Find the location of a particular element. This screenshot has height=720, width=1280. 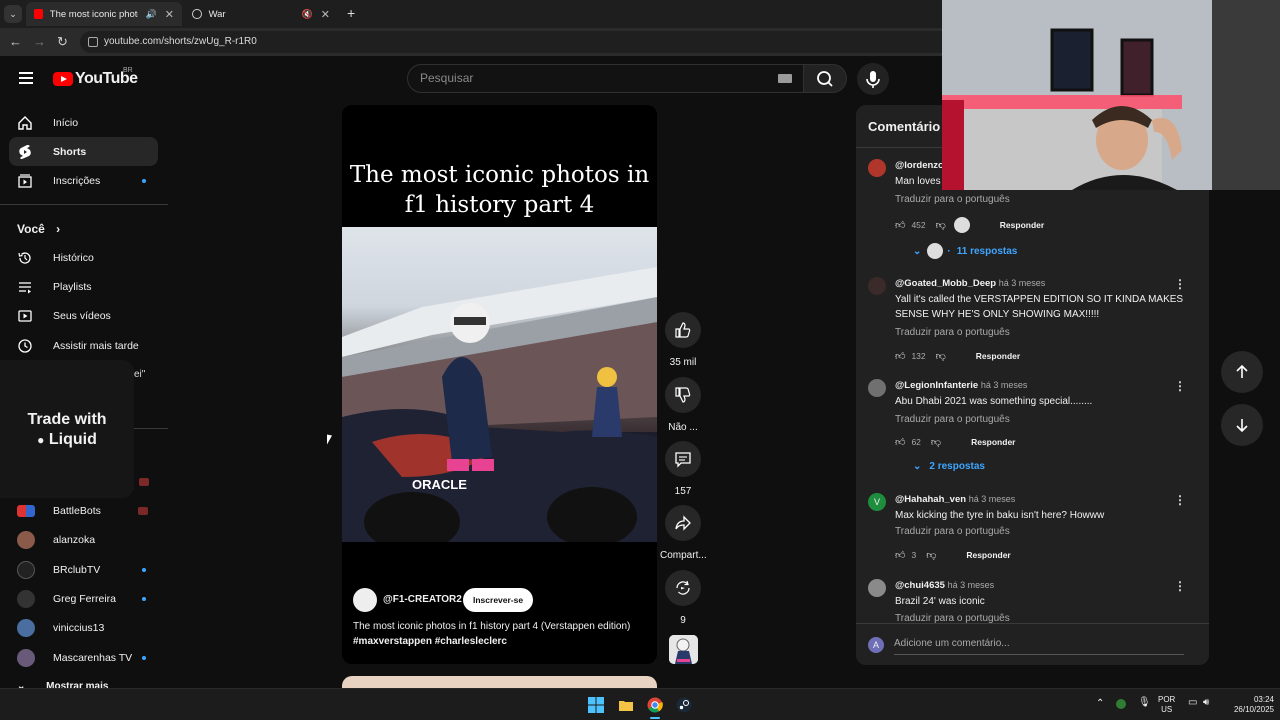

sound-thumbnail is located at coordinates (683, 649).